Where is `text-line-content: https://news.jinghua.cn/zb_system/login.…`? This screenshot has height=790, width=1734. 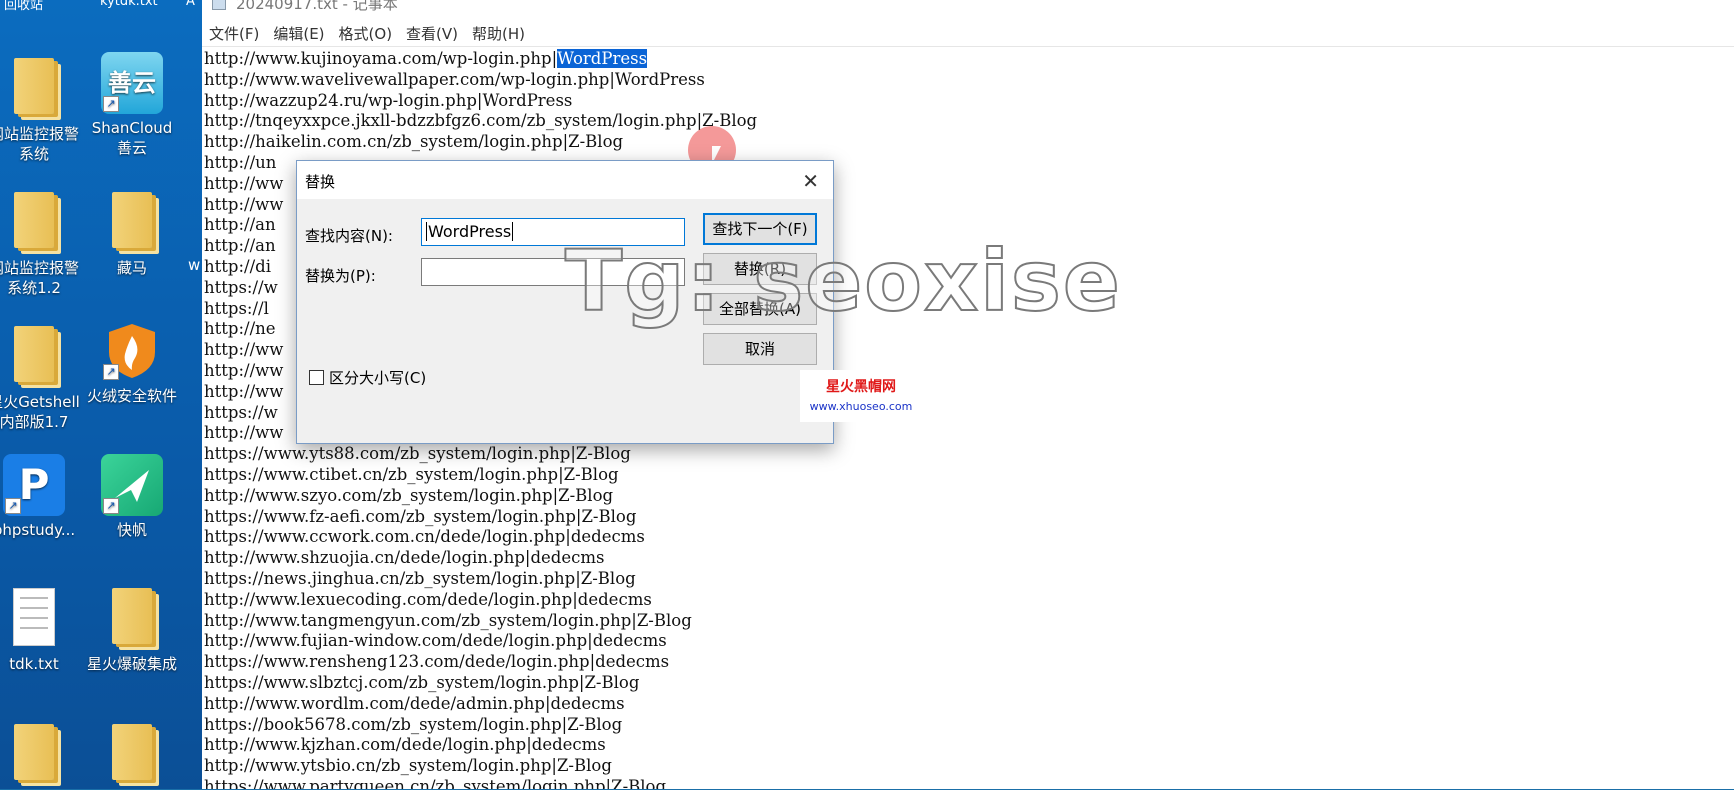 text-line-content: https://news.jinghua.cn/zb_system/login.… is located at coordinates (420, 578).